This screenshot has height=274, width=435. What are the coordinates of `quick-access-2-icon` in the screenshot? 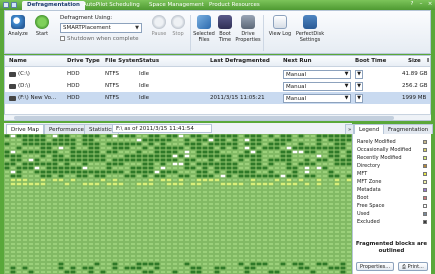 It's located at (14, 5).